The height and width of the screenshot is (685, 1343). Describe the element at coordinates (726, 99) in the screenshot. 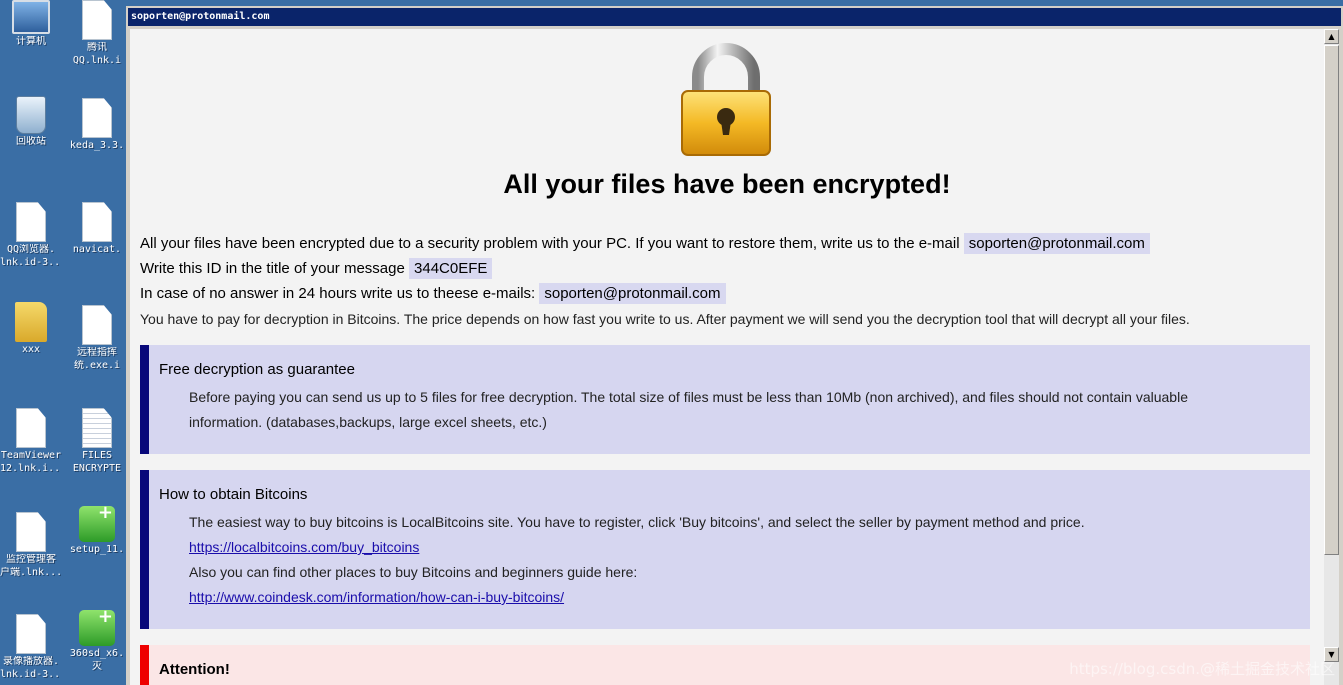

I see `padlock-icon` at that location.